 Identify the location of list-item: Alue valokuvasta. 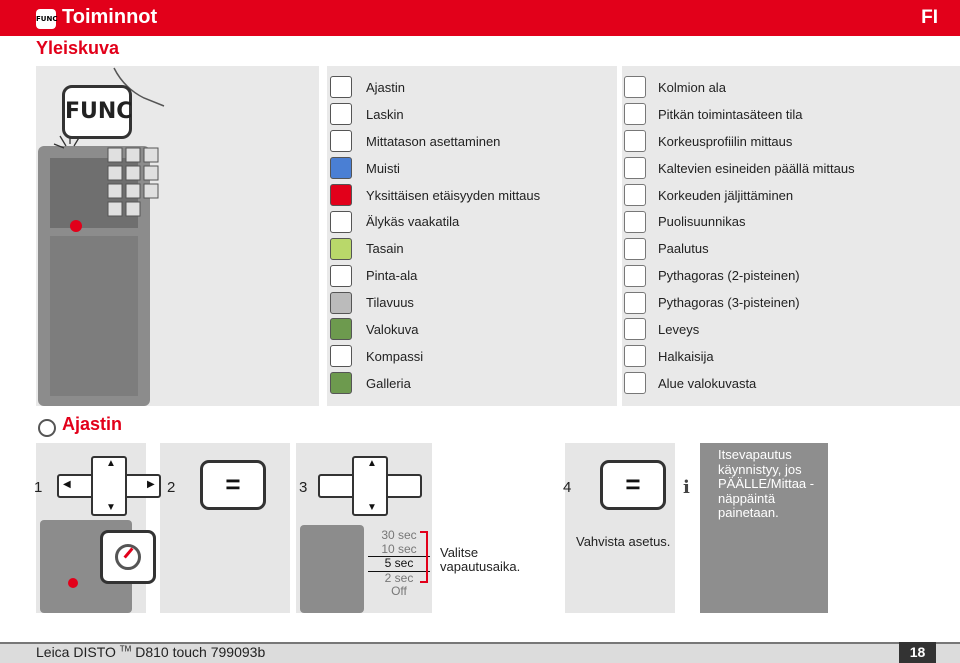
(739, 383).